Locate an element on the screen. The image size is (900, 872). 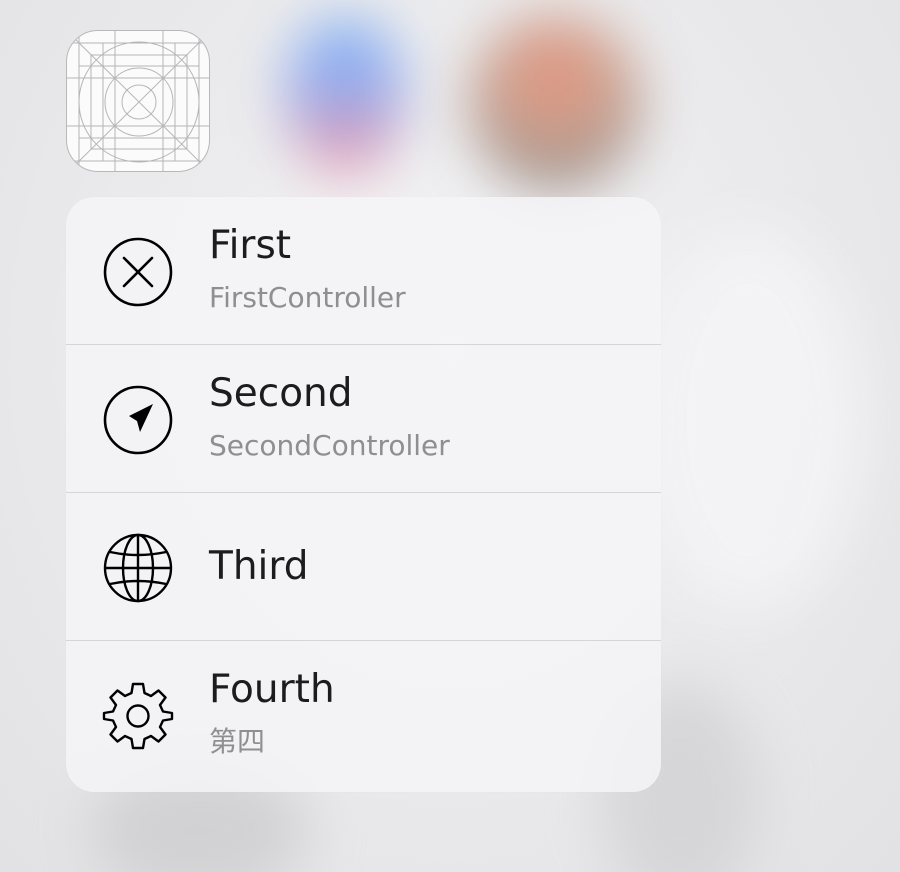
quick-action-title: Third is located at coordinates (259, 566).